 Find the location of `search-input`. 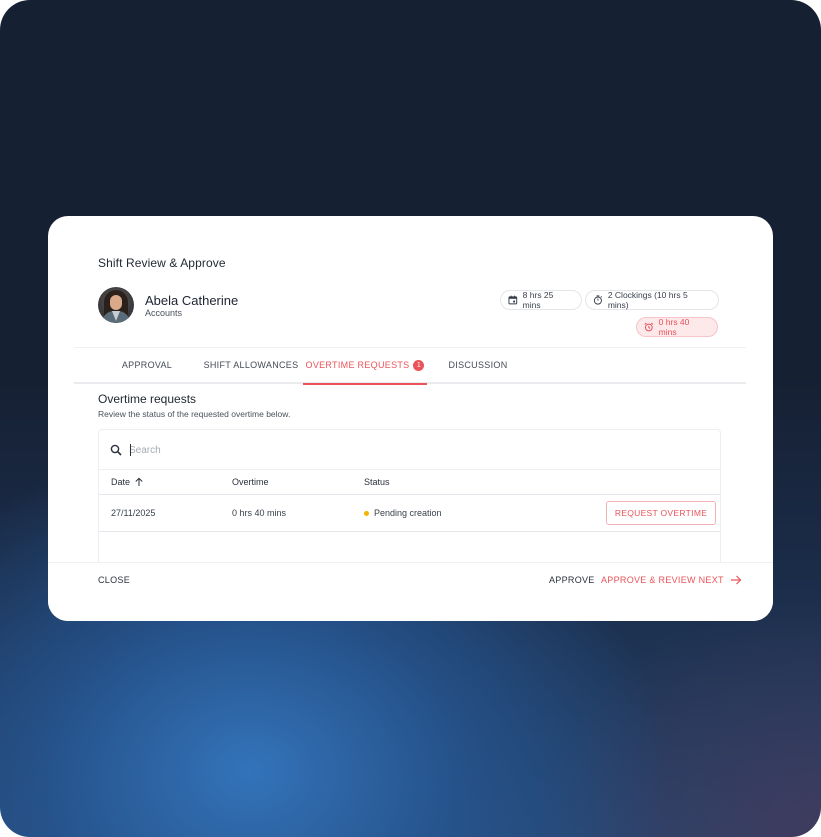

search-input is located at coordinates (279, 450).